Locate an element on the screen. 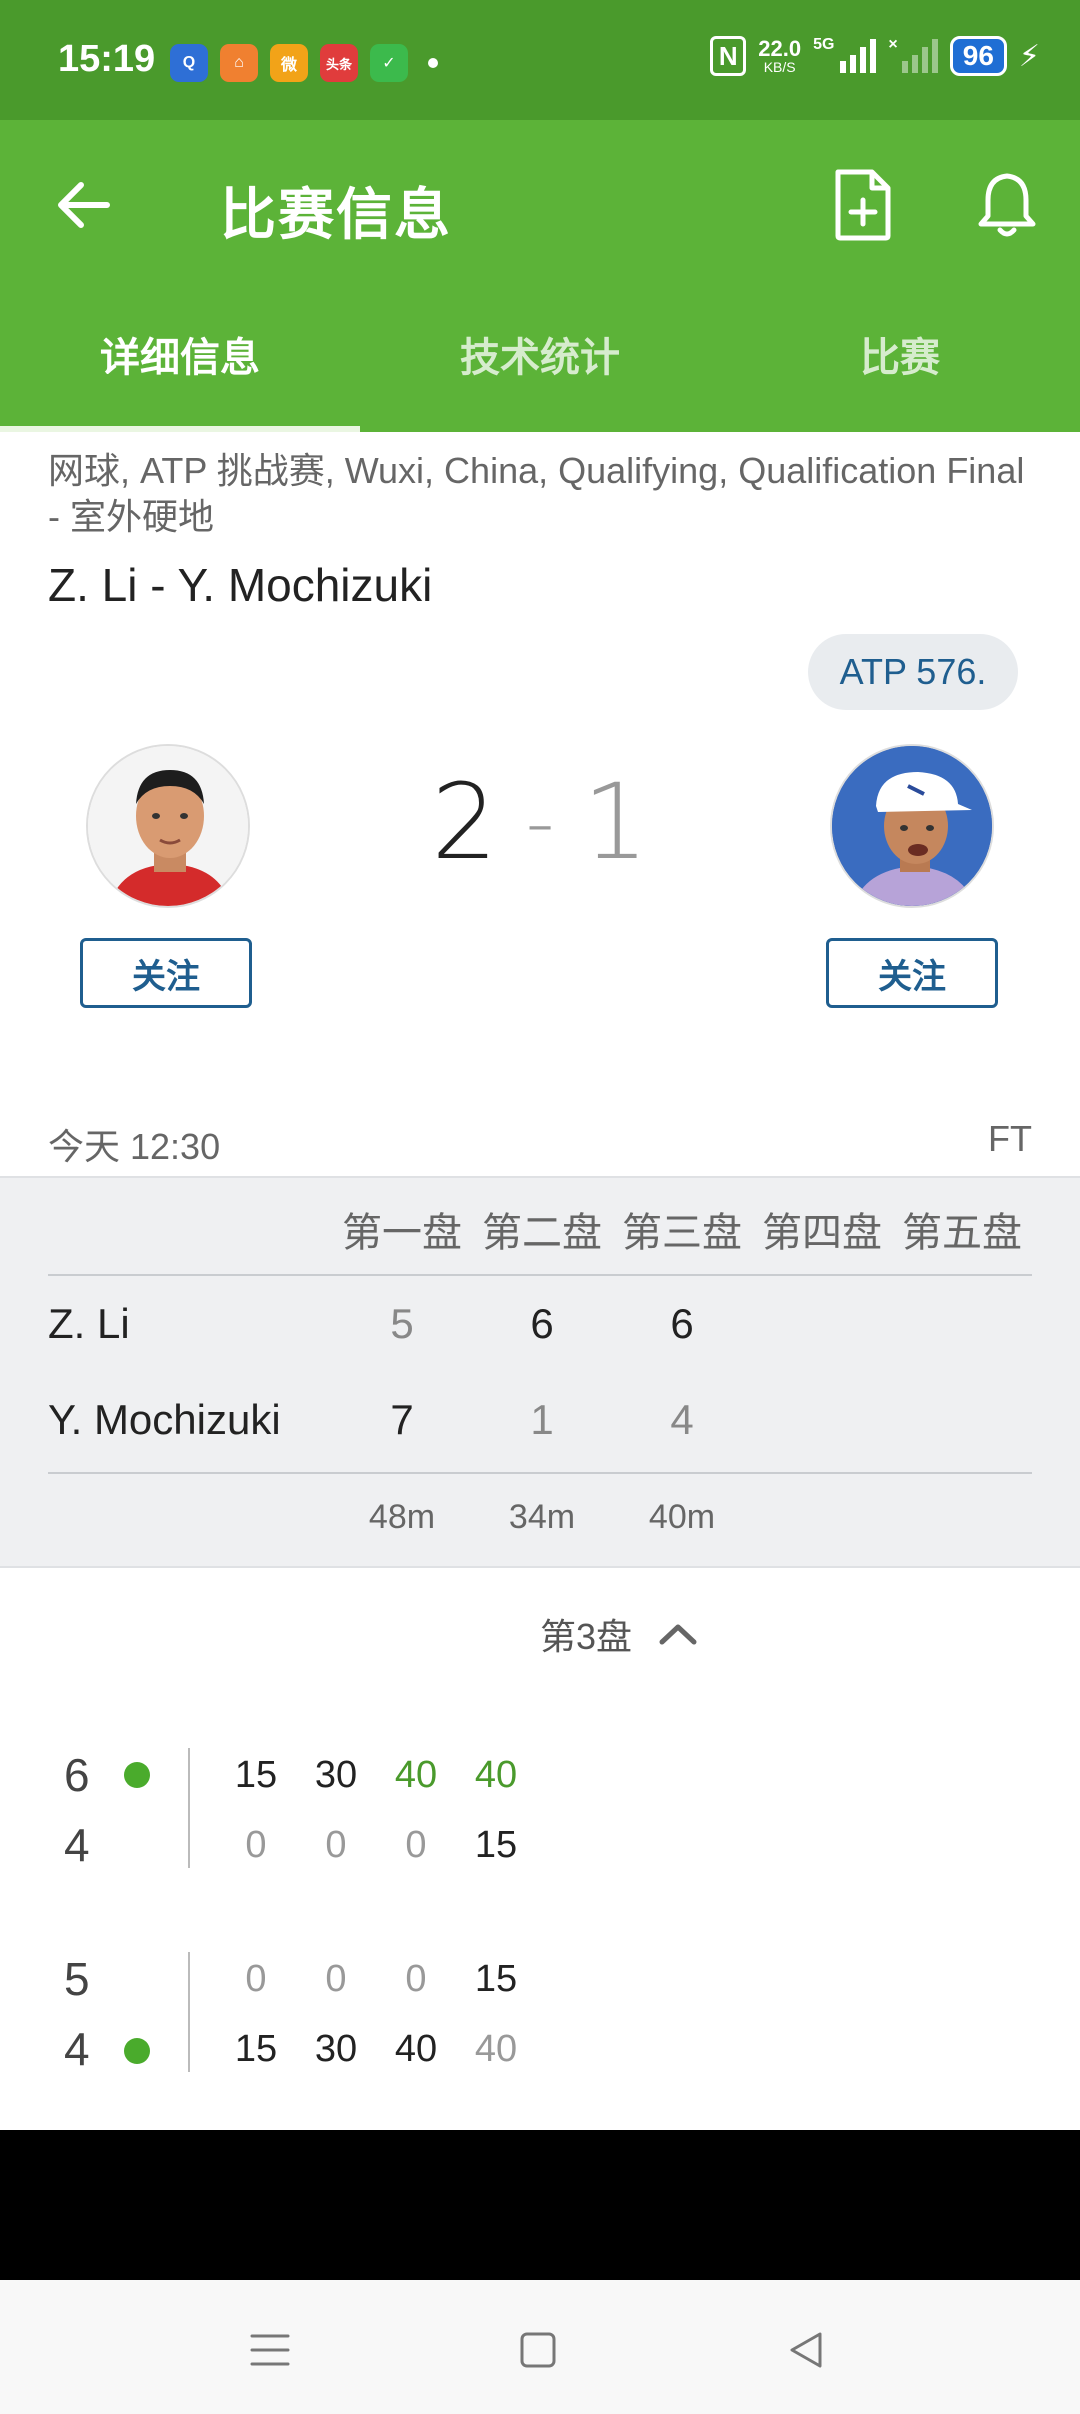 The height and width of the screenshot is (2414, 1080). set-scores-away: 7 1 4 is located at coordinates (542, 1420).